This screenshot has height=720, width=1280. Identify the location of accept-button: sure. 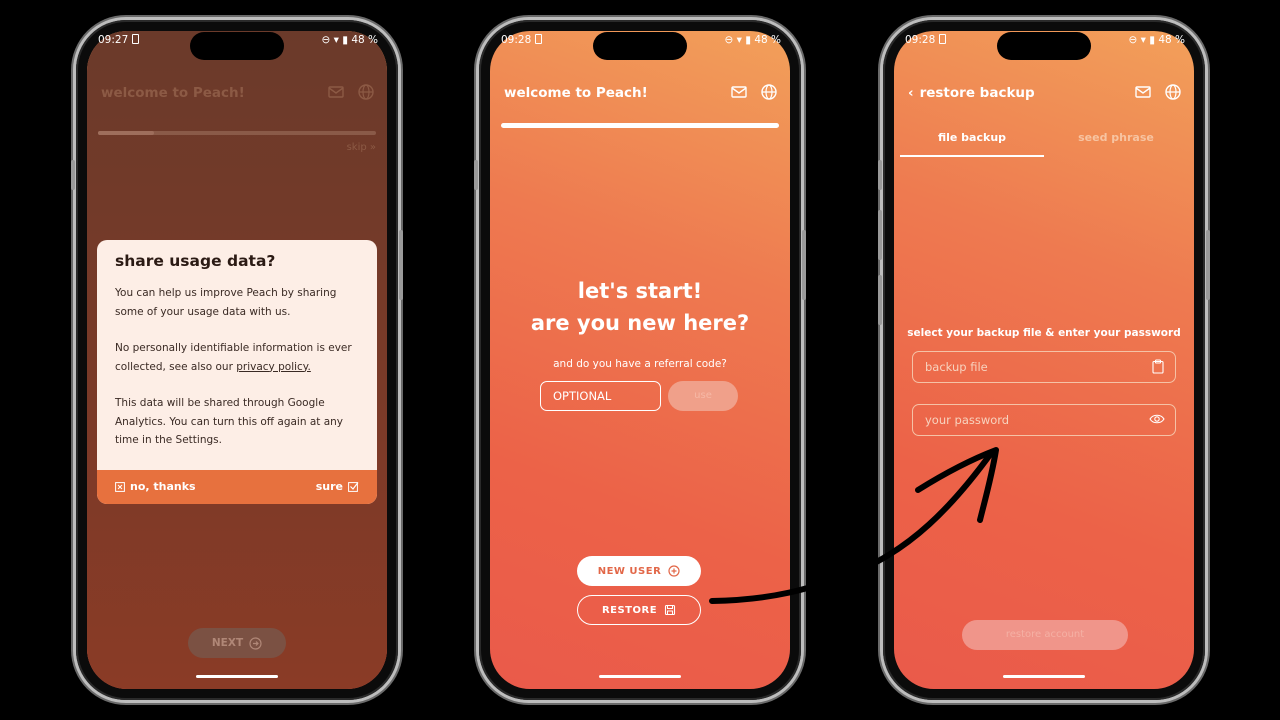
(337, 486).